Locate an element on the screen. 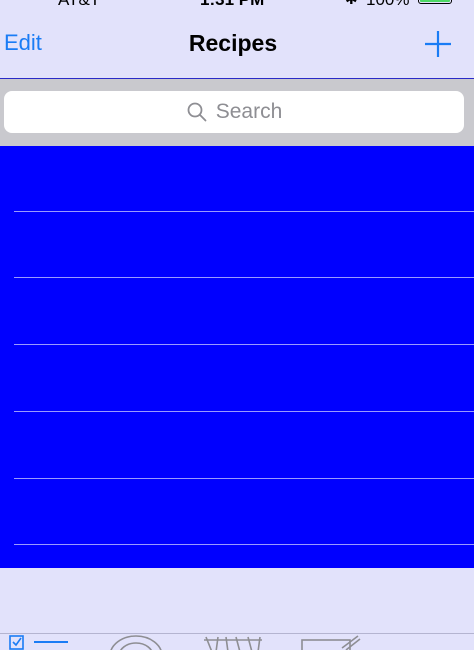 The height and width of the screenshot is (650, 474). bluetooth-icon: ✱ is located at coordinates (351, 4).